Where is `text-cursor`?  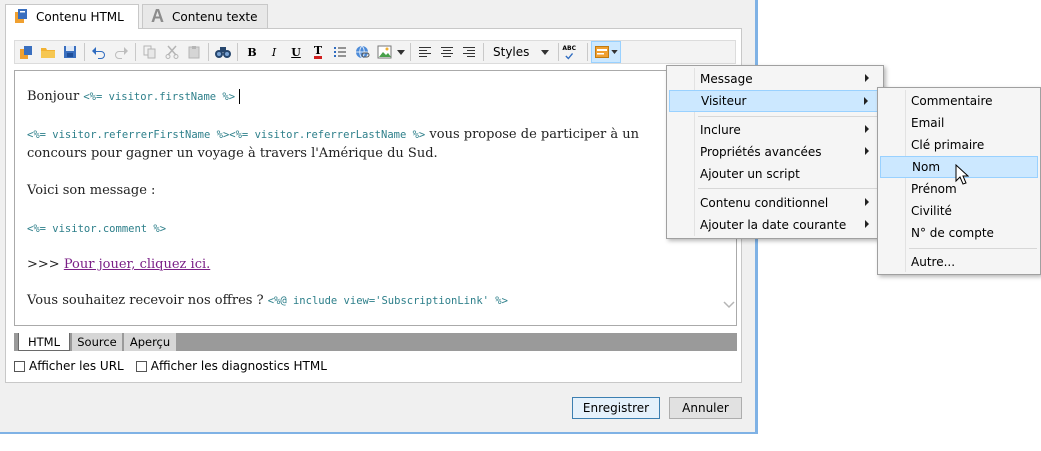 text-cursor is located at coordinates (240, 96).